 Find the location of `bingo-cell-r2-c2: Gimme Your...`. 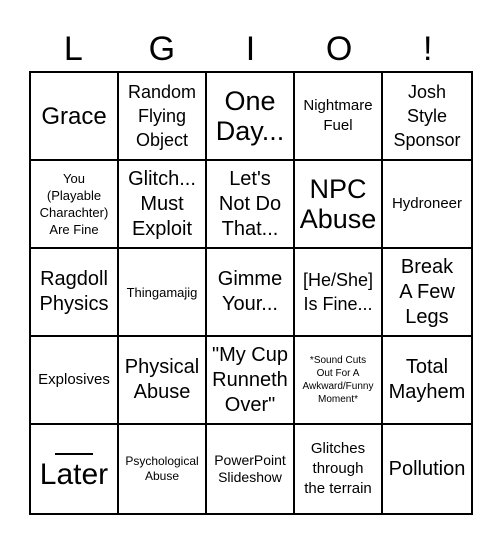

bingo-cell-r2-c2: Gimme Your... is located at coordinates (251, 293).